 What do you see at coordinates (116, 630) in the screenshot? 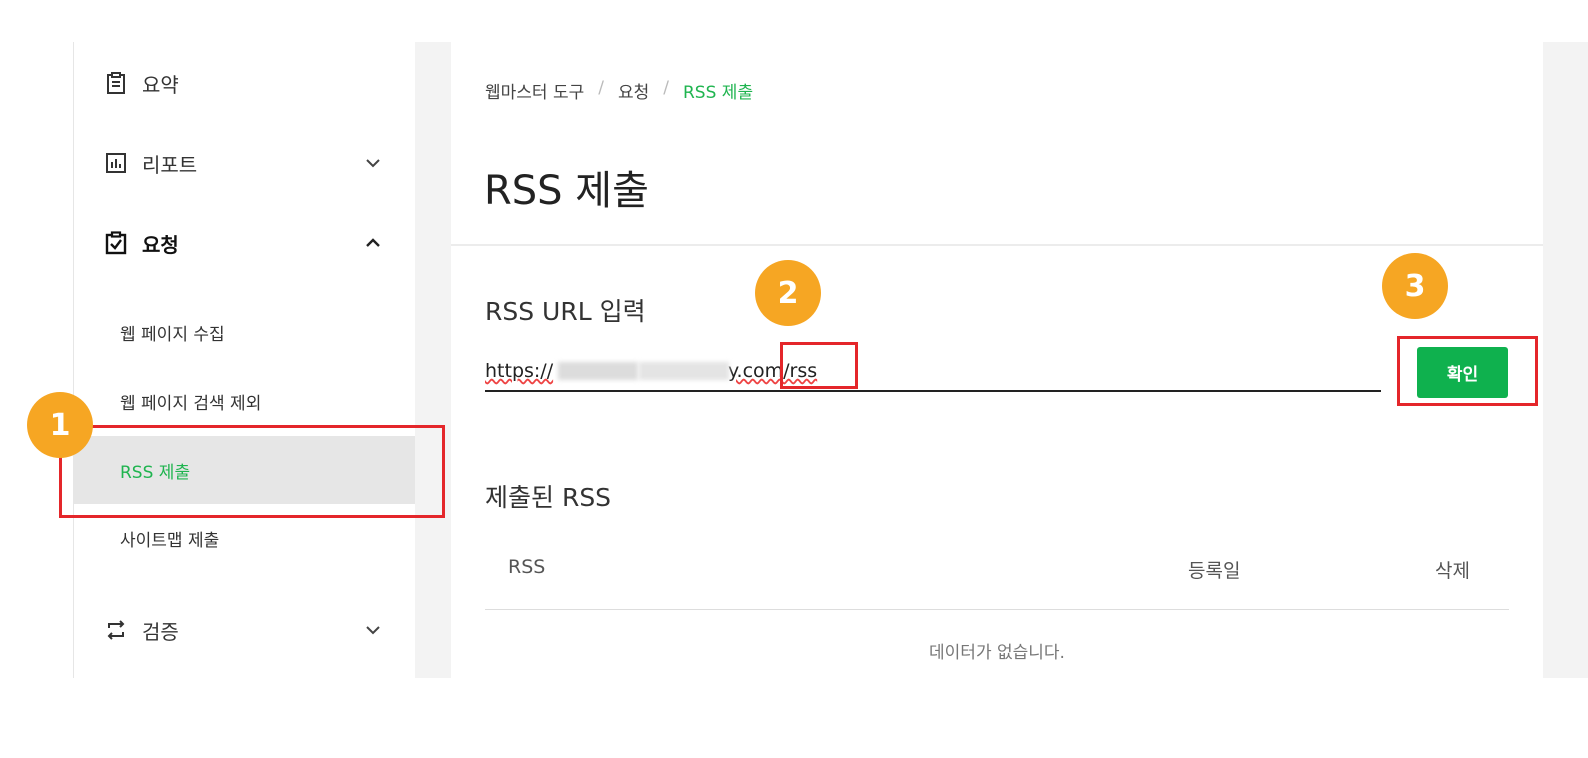
I see `repeat-icon` at bounding box center [116, 630].